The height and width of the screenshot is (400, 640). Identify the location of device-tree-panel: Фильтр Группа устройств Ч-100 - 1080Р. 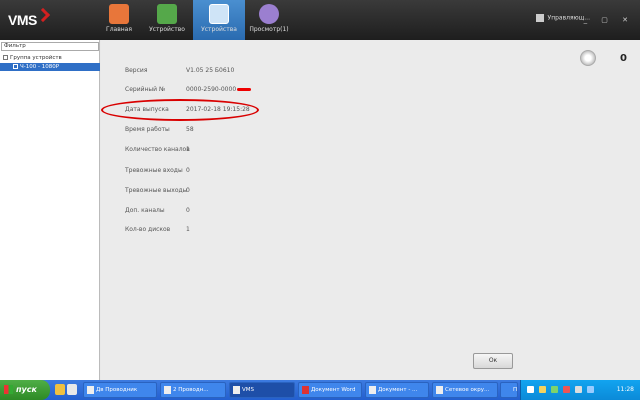
(50, 210).